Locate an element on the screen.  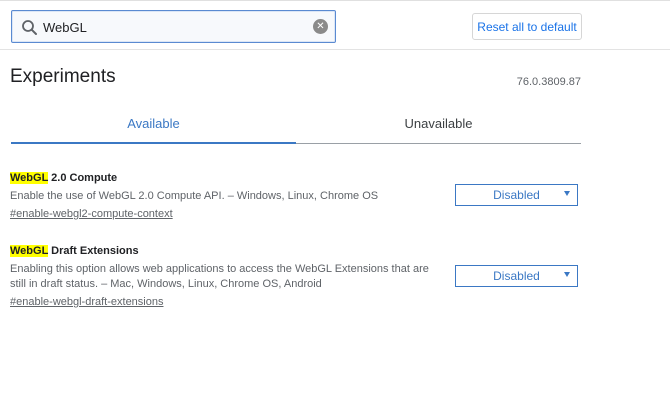
page-title: Experiments is located at coordinates (63, 76).